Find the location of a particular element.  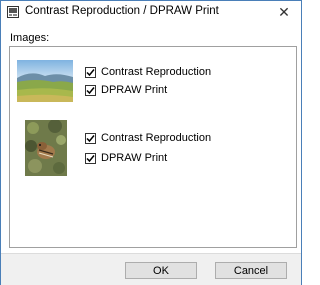

item2-contrast-reproduction-checkbox: Contrast Reproduction is located at coordinates (148, 138).